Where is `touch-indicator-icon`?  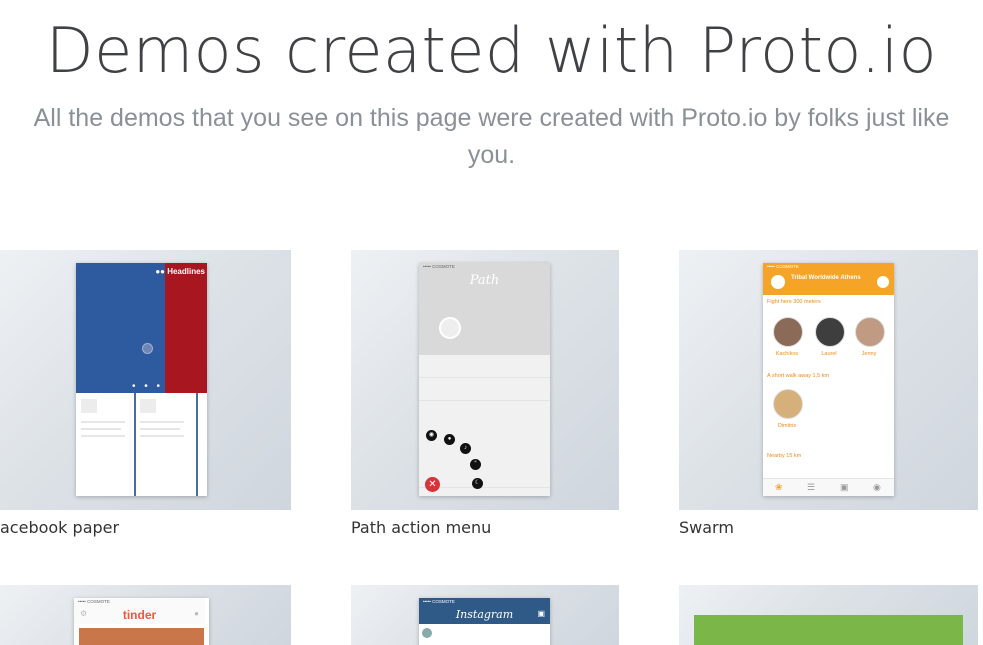 touch-indicator-icon is located at coordinates (147, 348).